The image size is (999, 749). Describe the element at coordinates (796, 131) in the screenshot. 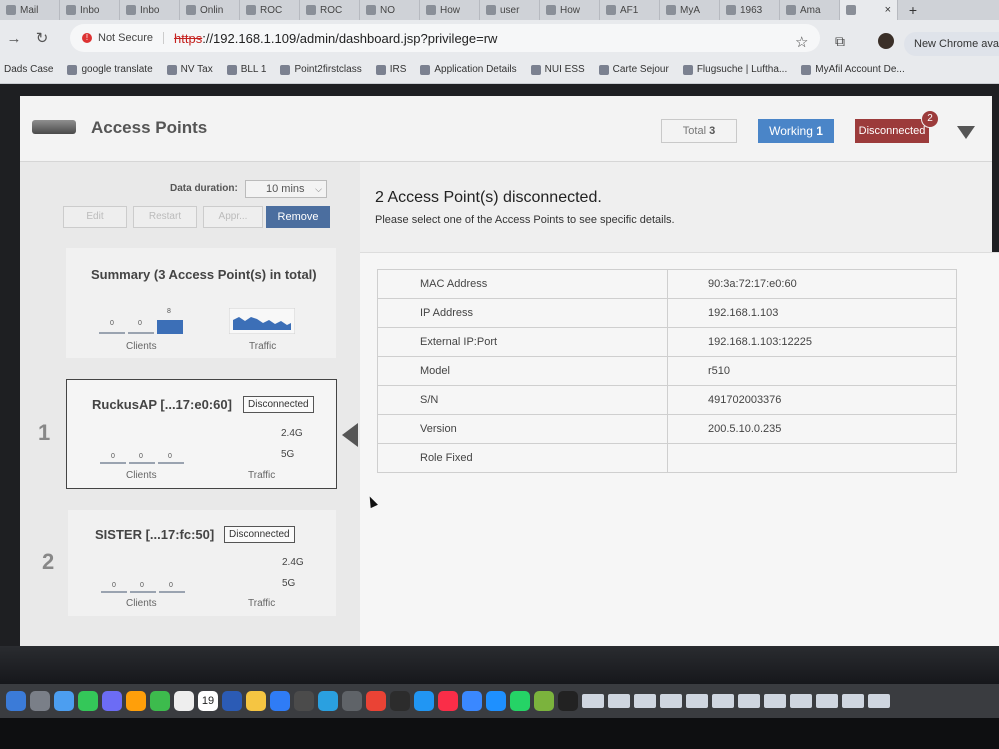

I see `filter-working-button: Working 1` at that location.